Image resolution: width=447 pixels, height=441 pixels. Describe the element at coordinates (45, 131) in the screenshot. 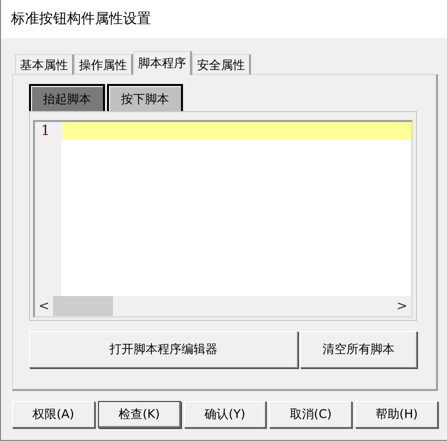

I see `line-number: 1` at that location.